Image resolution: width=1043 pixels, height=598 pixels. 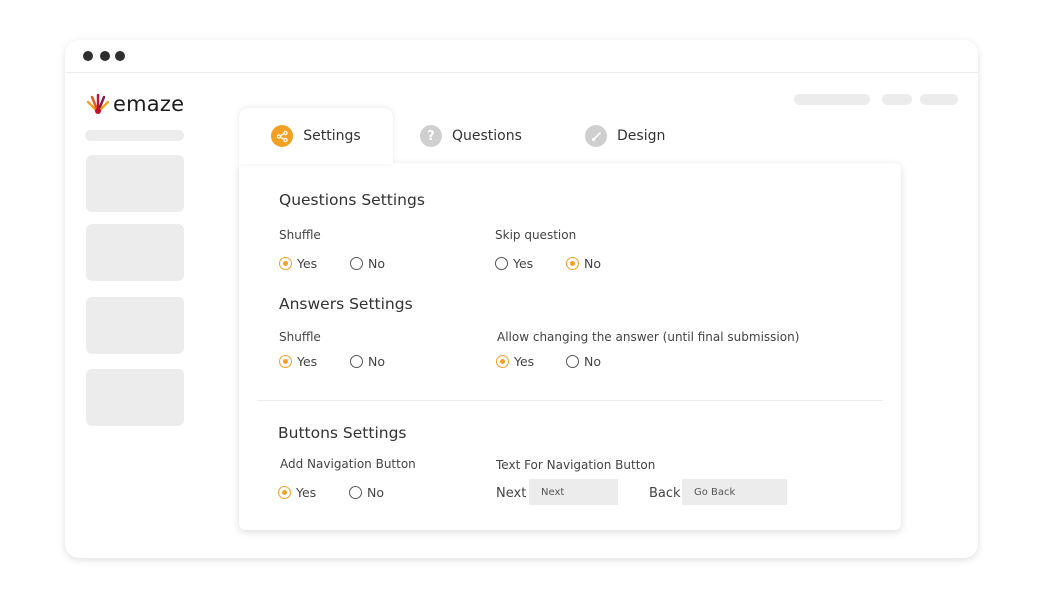 What do you see at coordinates (596, 136) in the screenshot?
I see `brush-icon` at bounding box center [596, 136].